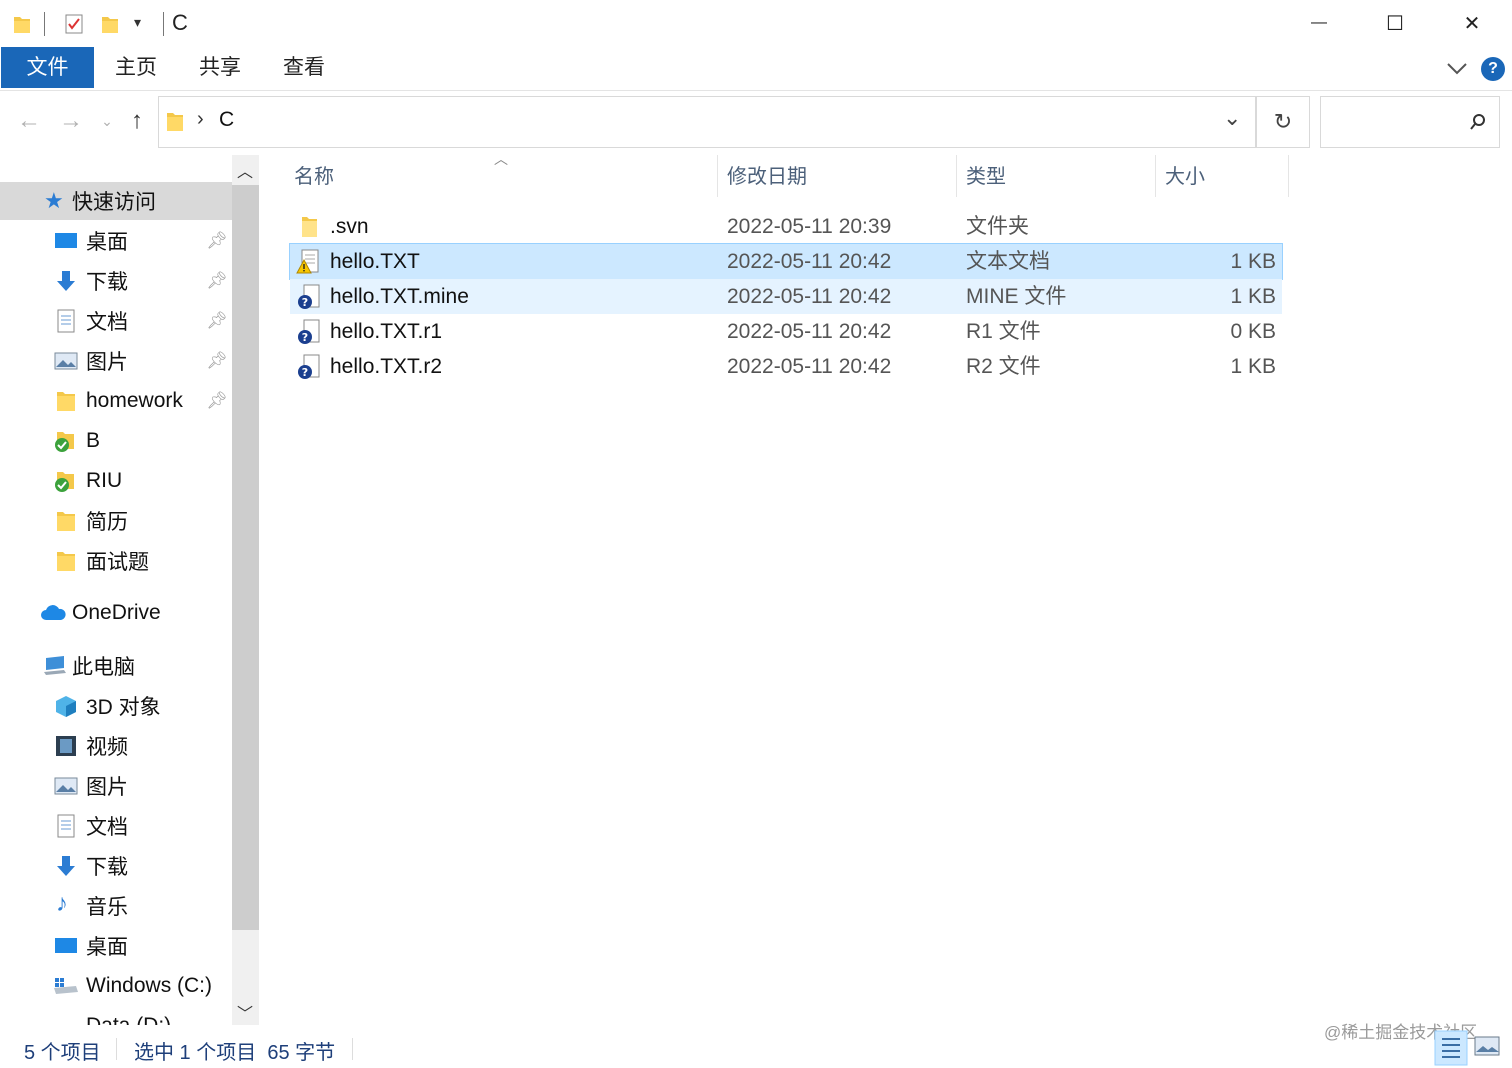 This screenshot has width=1512, height=1068. I want to click on file-type: R2 文件, so click(1003, 366).